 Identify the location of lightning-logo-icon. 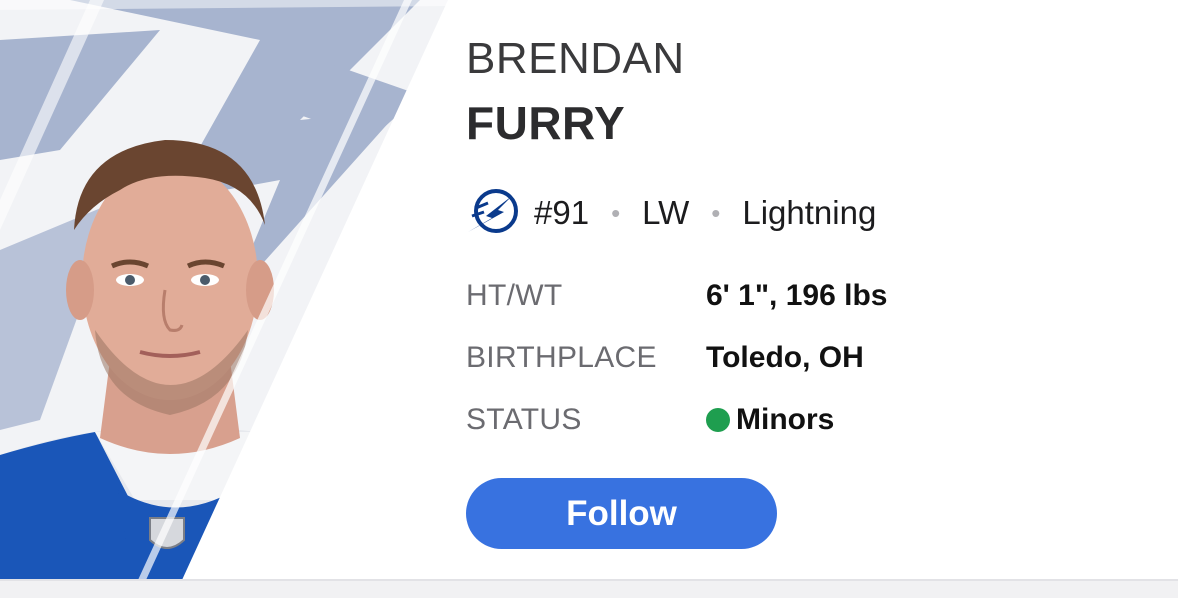
(494, 213).